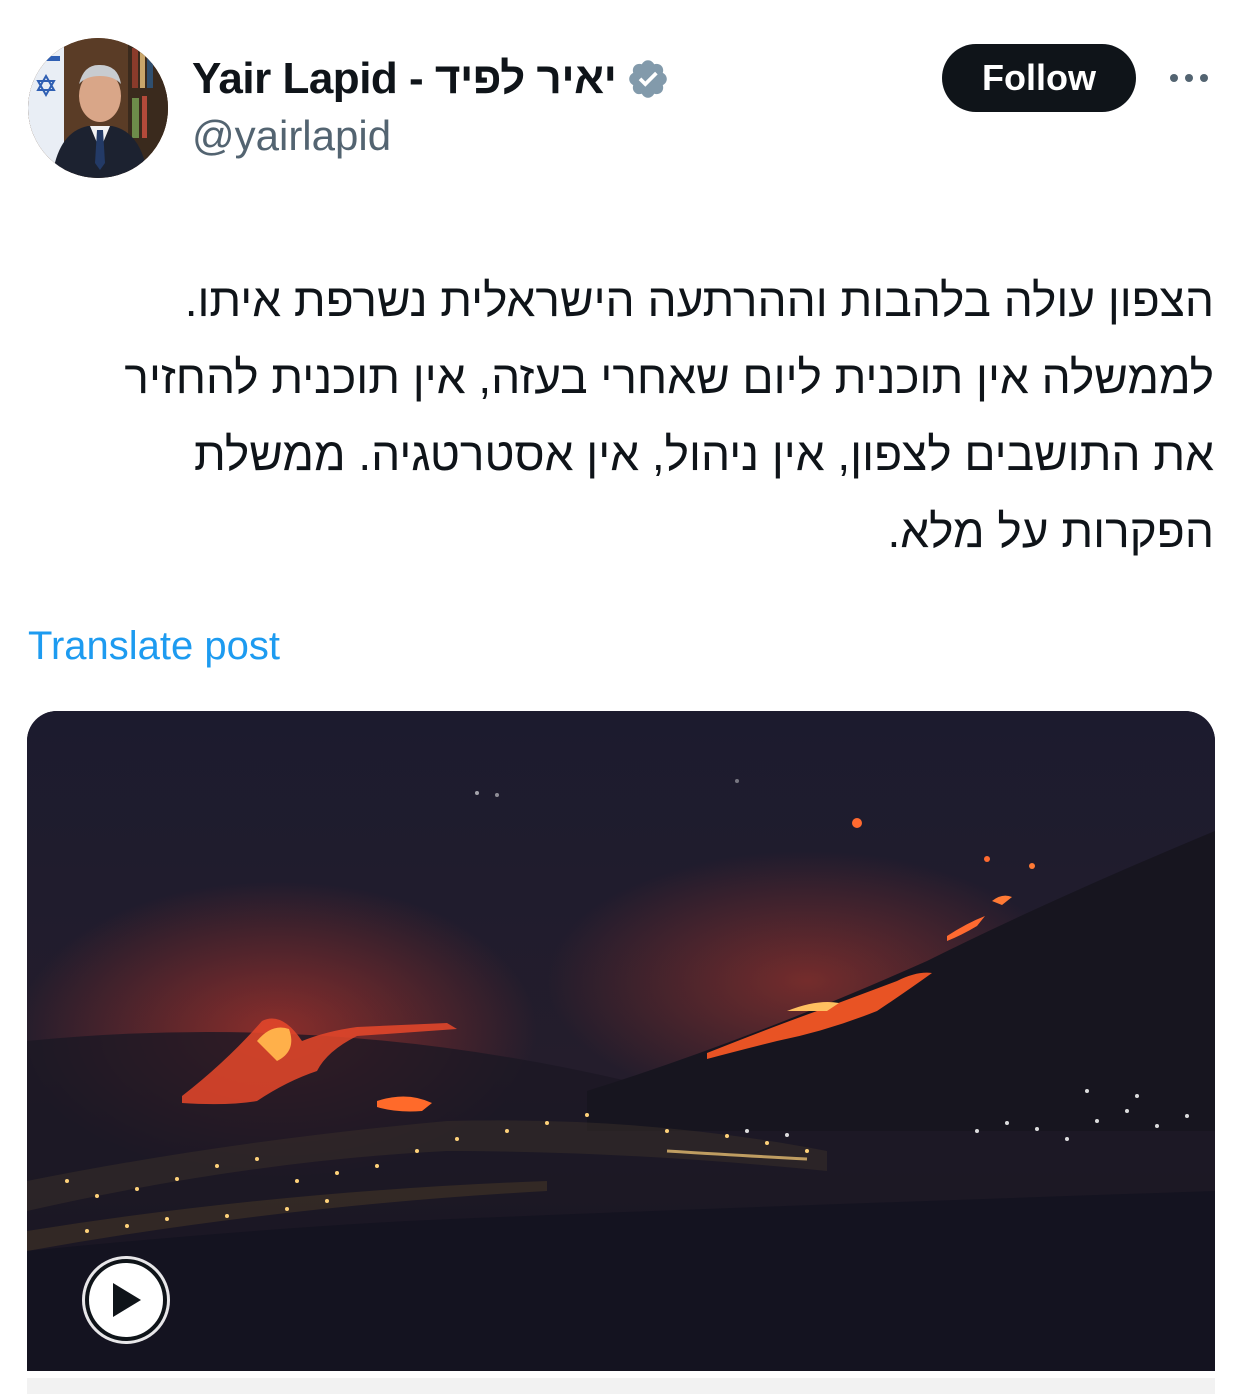 Image resolution: width=1242 pixels, height=1394 pixels. I want to click on divider, so click(621, 1386).